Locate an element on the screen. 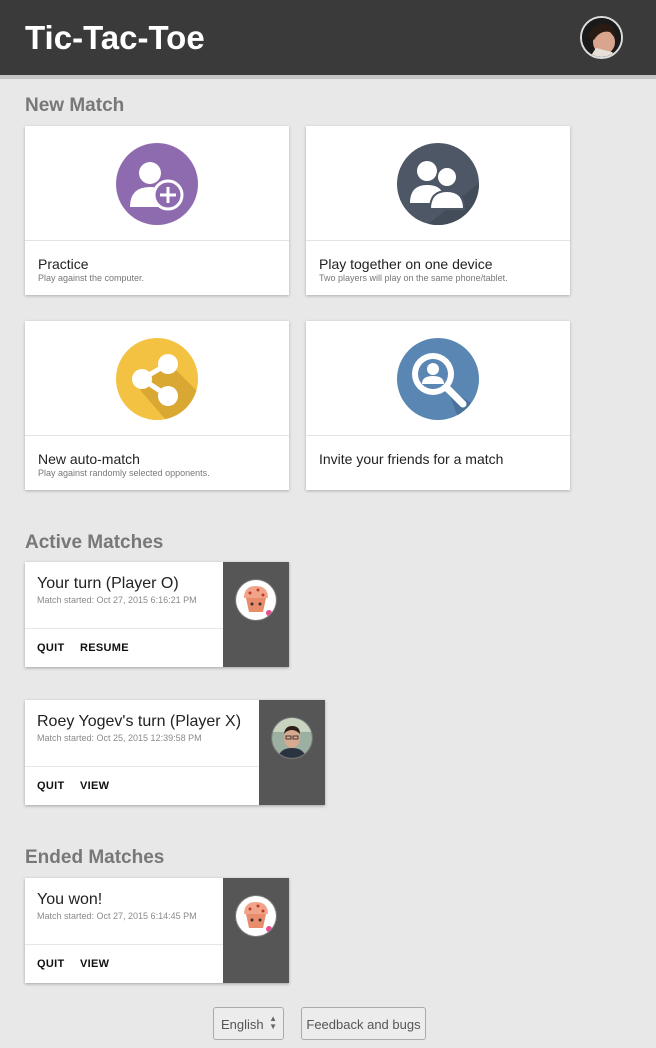  user-avatar is located at coordinates (601, 37).